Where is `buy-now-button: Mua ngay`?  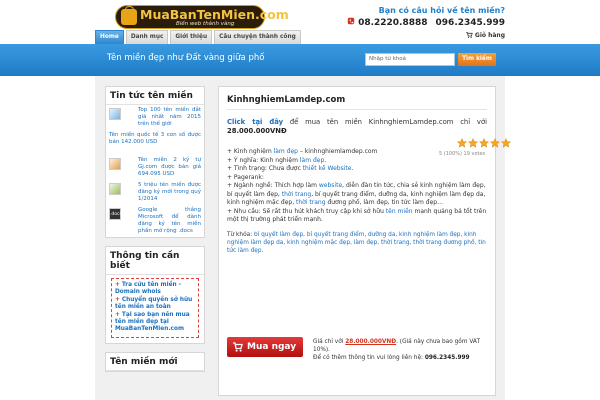
buy-now-button: Mua ngay is located at coordinates (265, 347).